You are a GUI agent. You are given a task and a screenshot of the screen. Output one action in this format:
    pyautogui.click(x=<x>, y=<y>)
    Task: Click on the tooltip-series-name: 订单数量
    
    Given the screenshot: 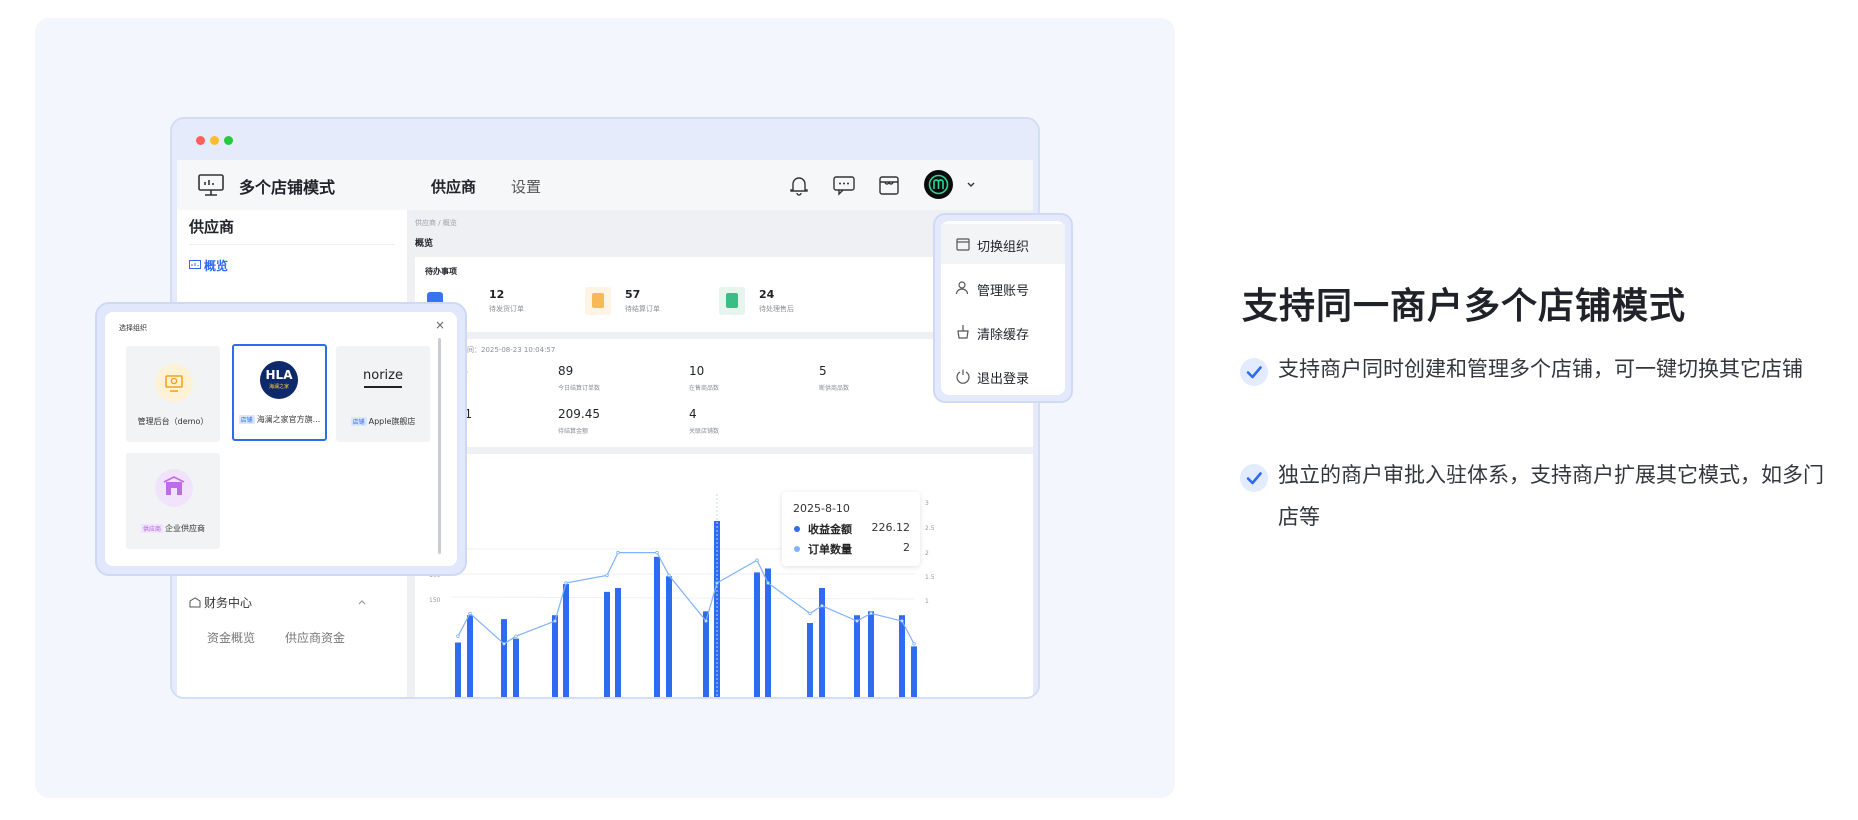 What is the action you would take?
    pyautogui.click(x=830, y=549)
    